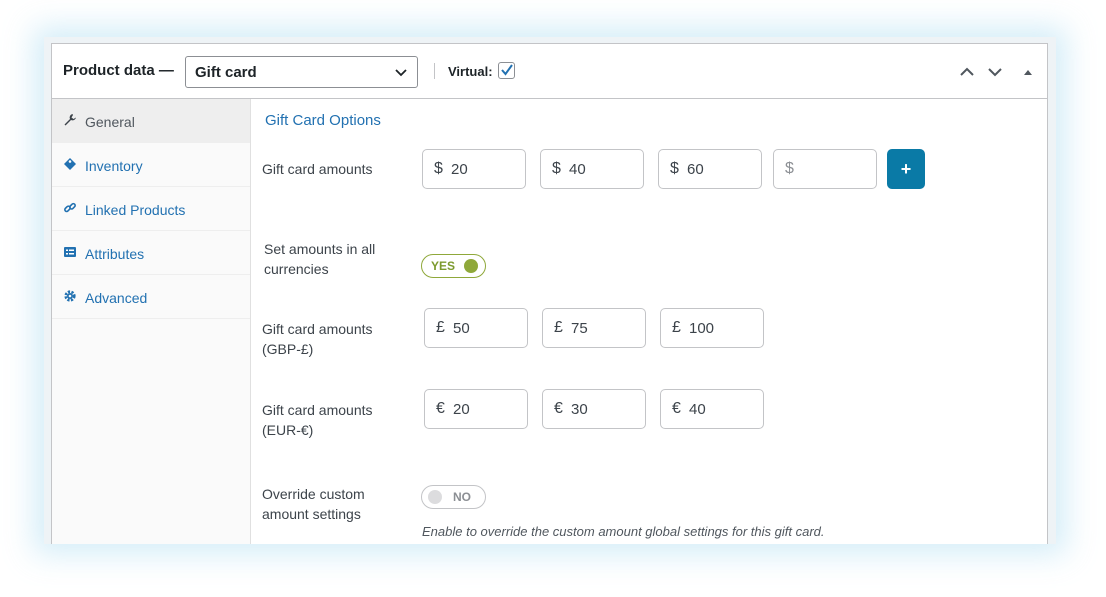  I want to click on amount-value: 60, so click(695, 169).